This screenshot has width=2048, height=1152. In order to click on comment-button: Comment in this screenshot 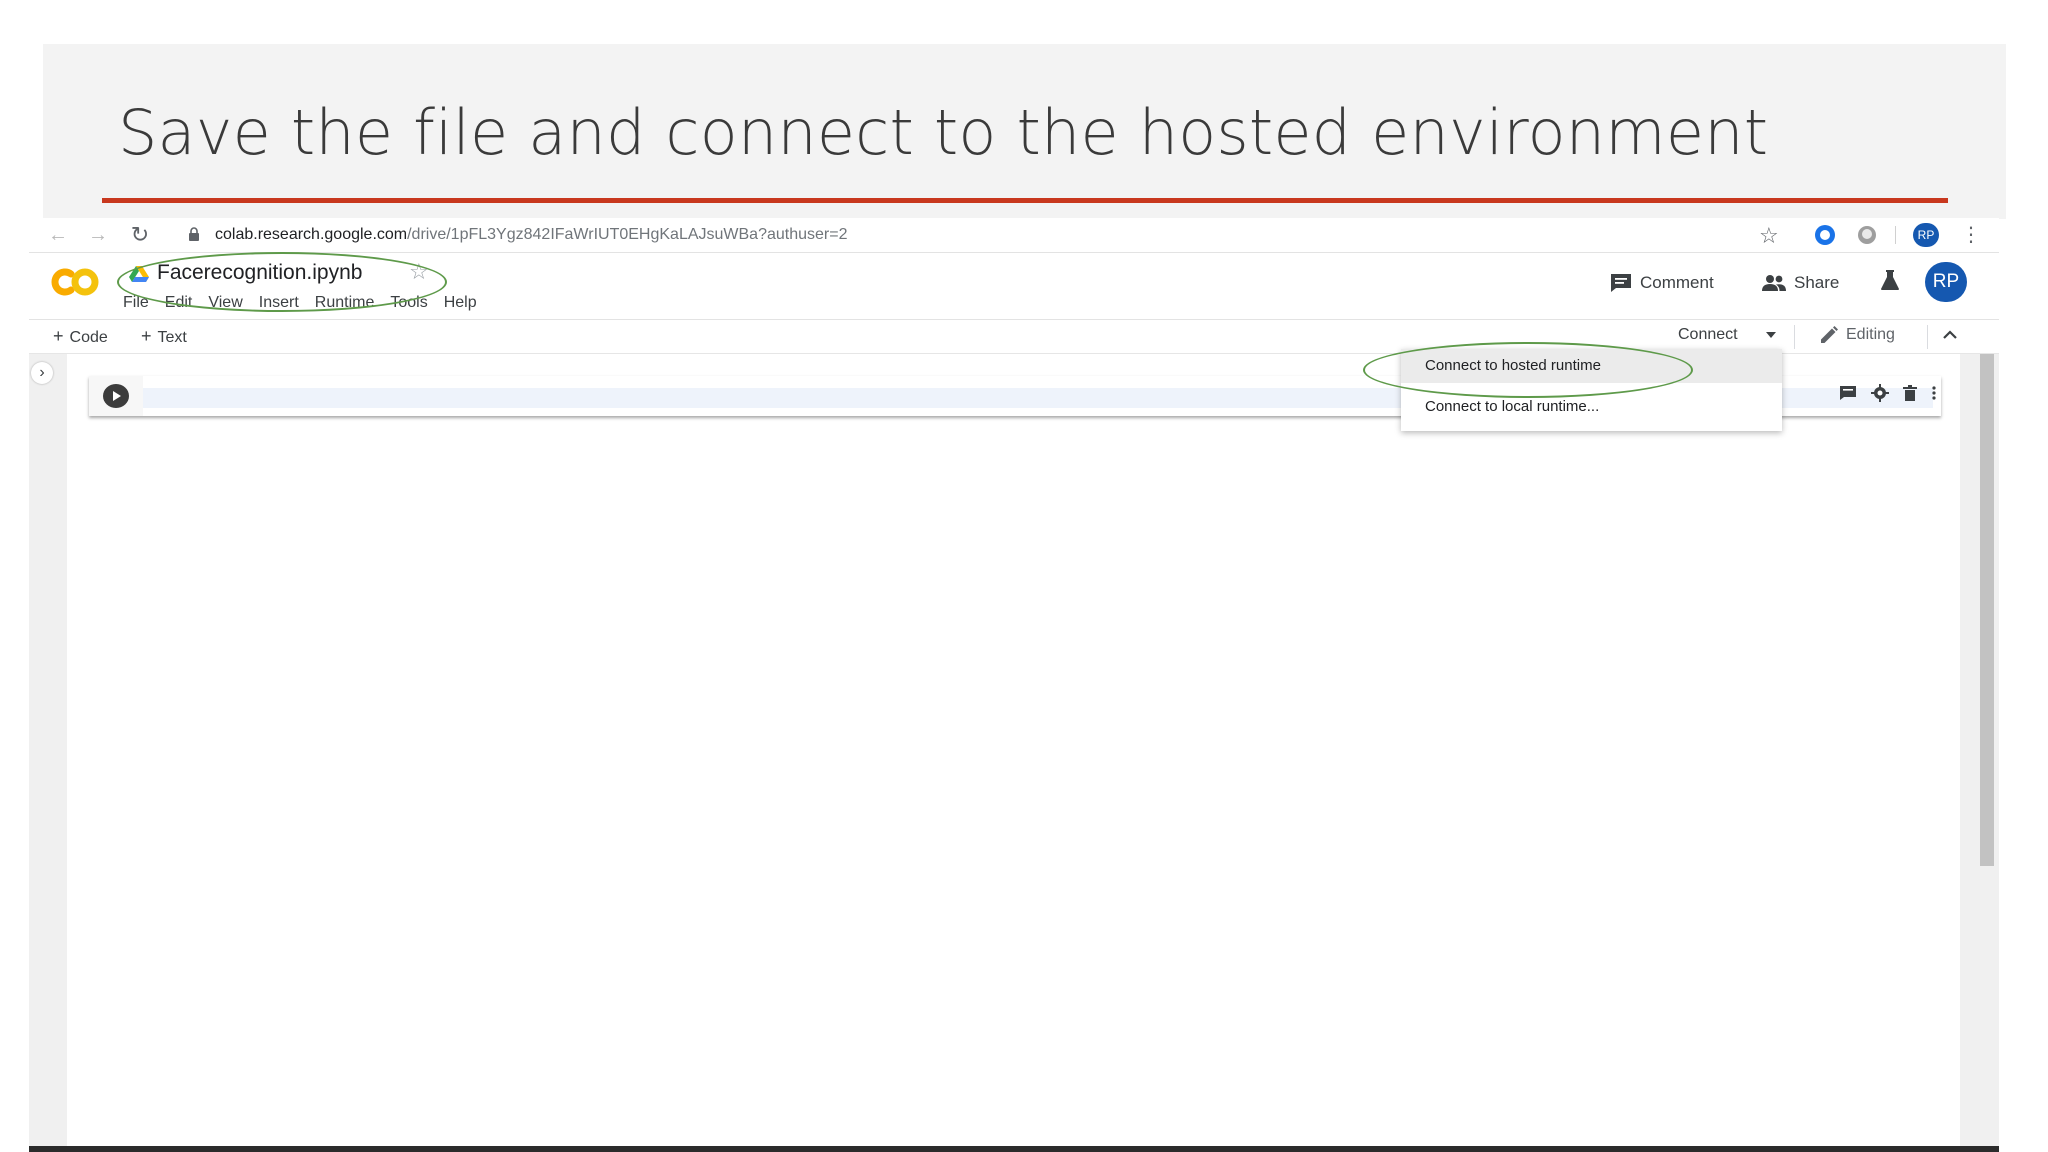, I will do `click(1662, 283)`.